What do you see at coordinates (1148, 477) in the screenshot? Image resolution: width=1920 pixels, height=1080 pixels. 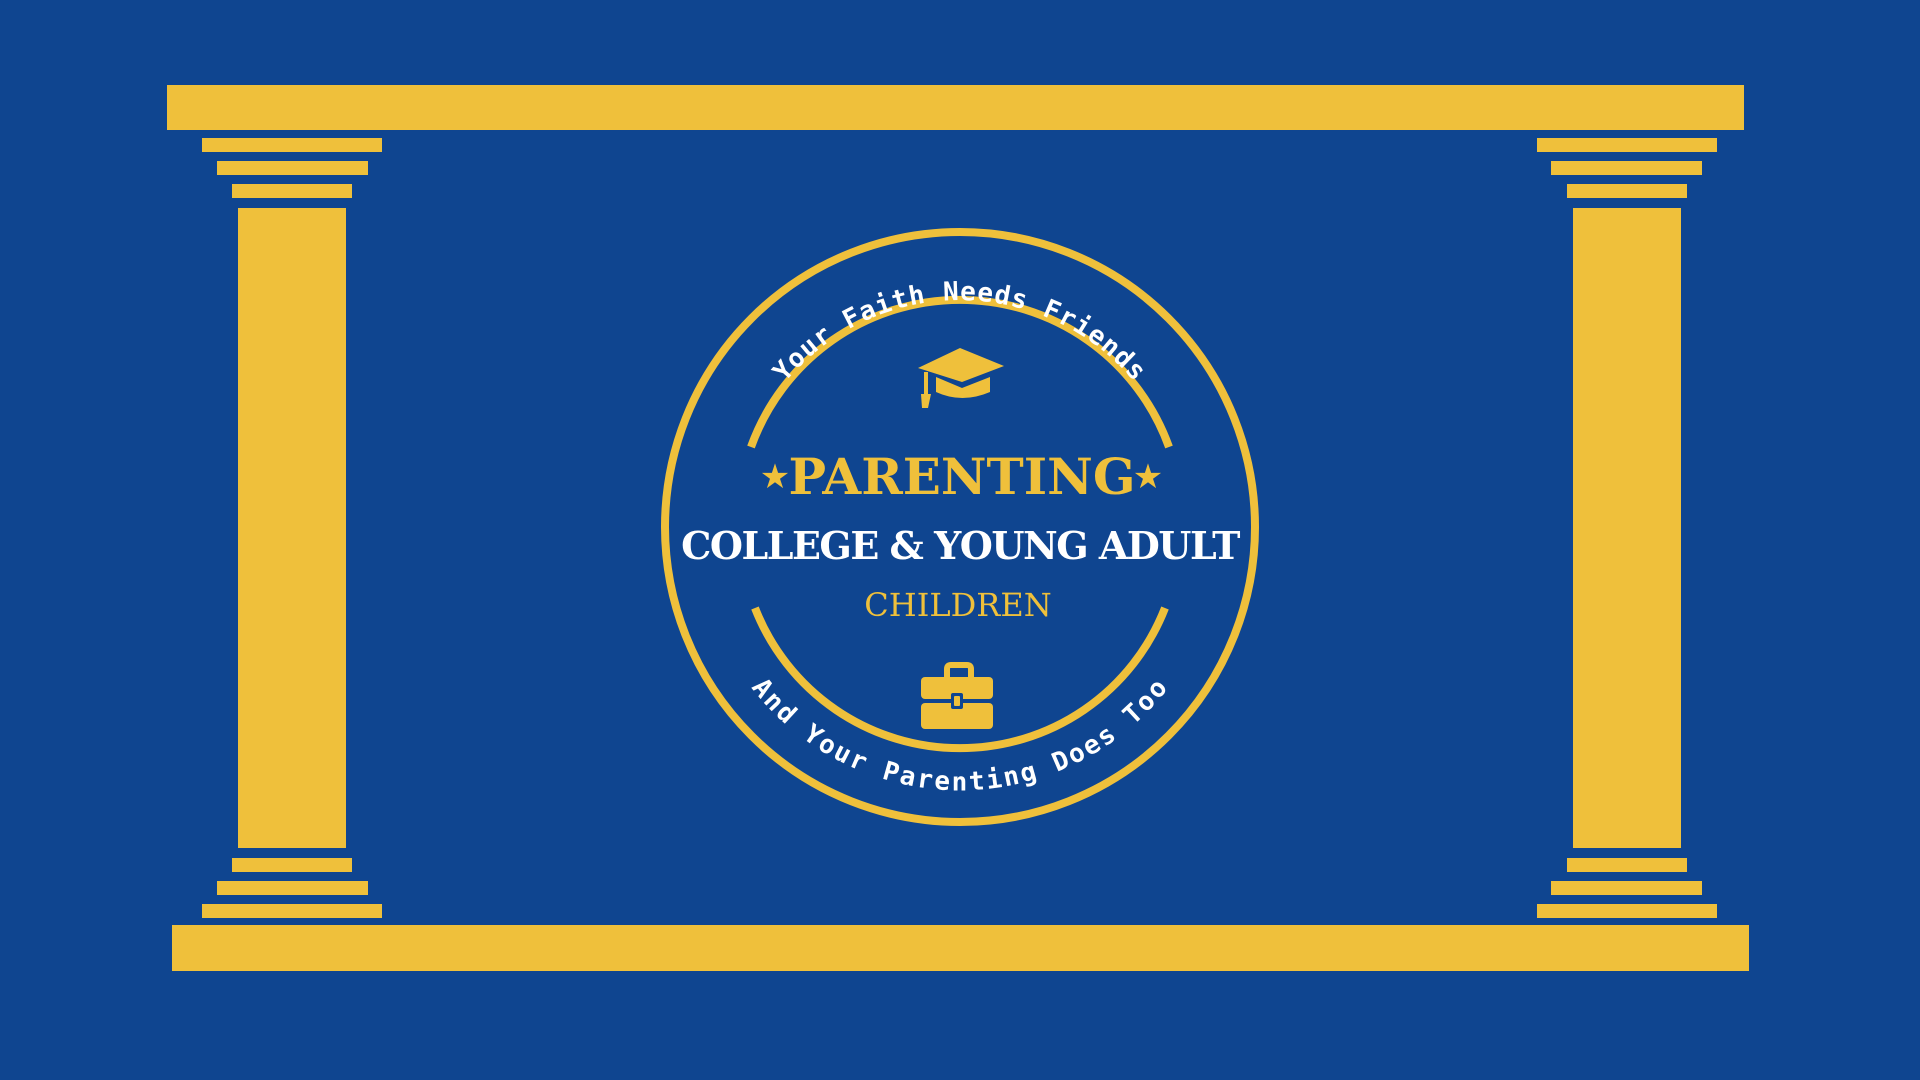 I see `star-right-icon: ★` at bounding box center [1148, 477].